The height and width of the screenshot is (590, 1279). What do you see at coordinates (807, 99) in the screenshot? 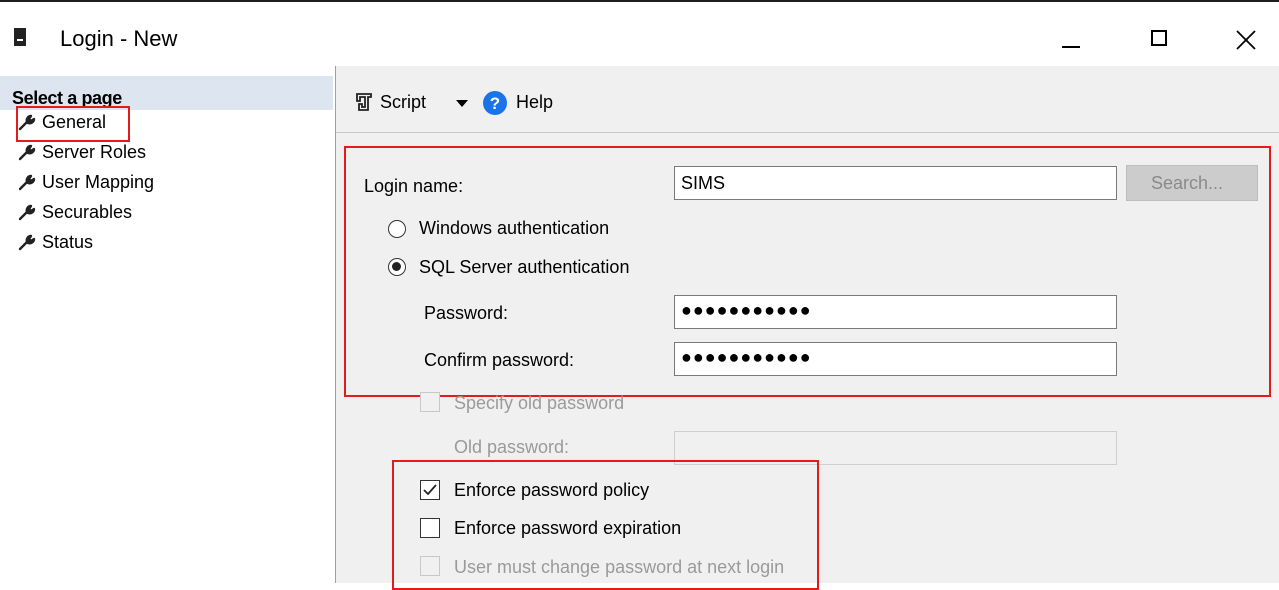
I see `toolbar: Script ? Help` at bounding box center [807, 99].